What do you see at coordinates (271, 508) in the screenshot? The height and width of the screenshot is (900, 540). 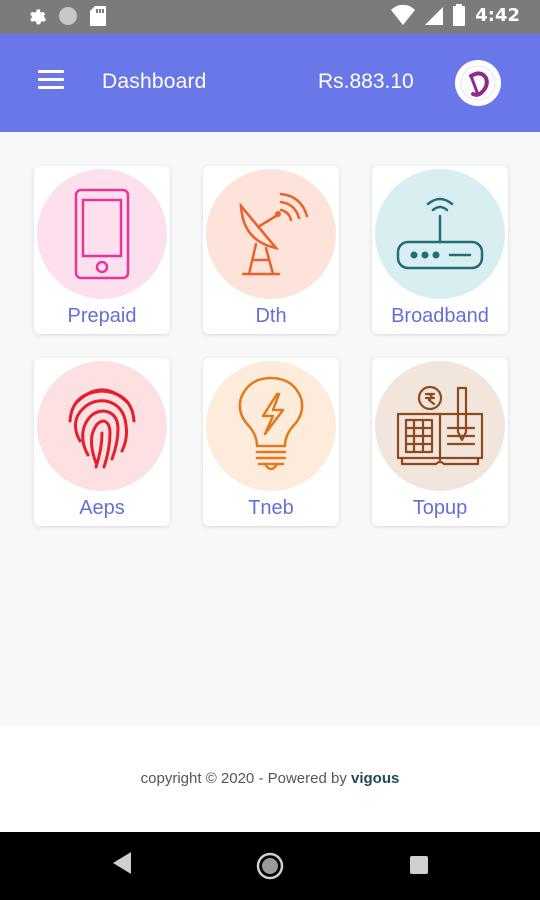 I see `tile-label: Tneb` at bounding box center [271, 508].